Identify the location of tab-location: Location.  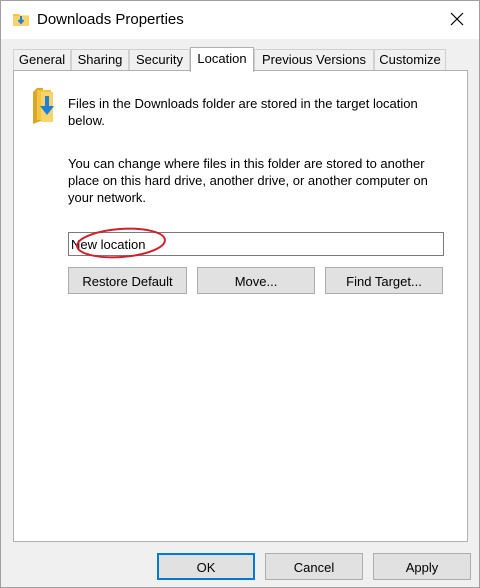
(222, 59).